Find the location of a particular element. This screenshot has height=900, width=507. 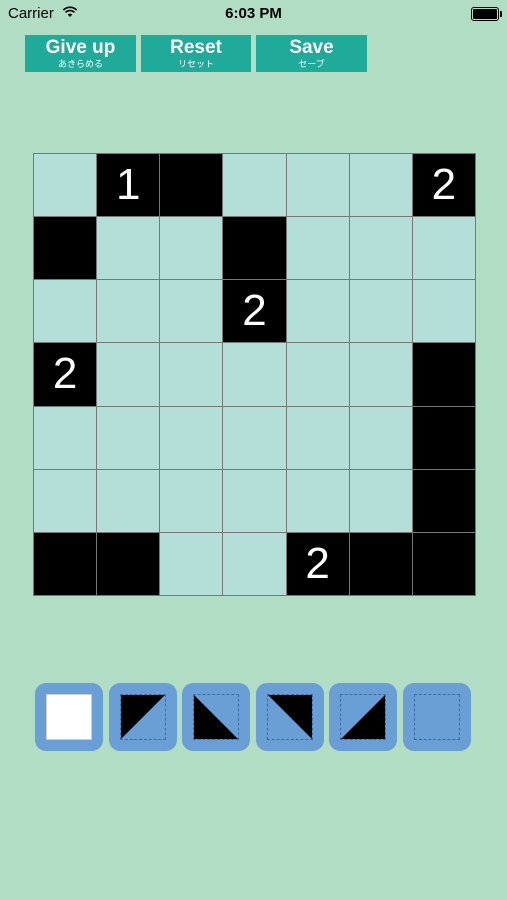

board-cell-r2-c2 is located at coordinates (128, 248).